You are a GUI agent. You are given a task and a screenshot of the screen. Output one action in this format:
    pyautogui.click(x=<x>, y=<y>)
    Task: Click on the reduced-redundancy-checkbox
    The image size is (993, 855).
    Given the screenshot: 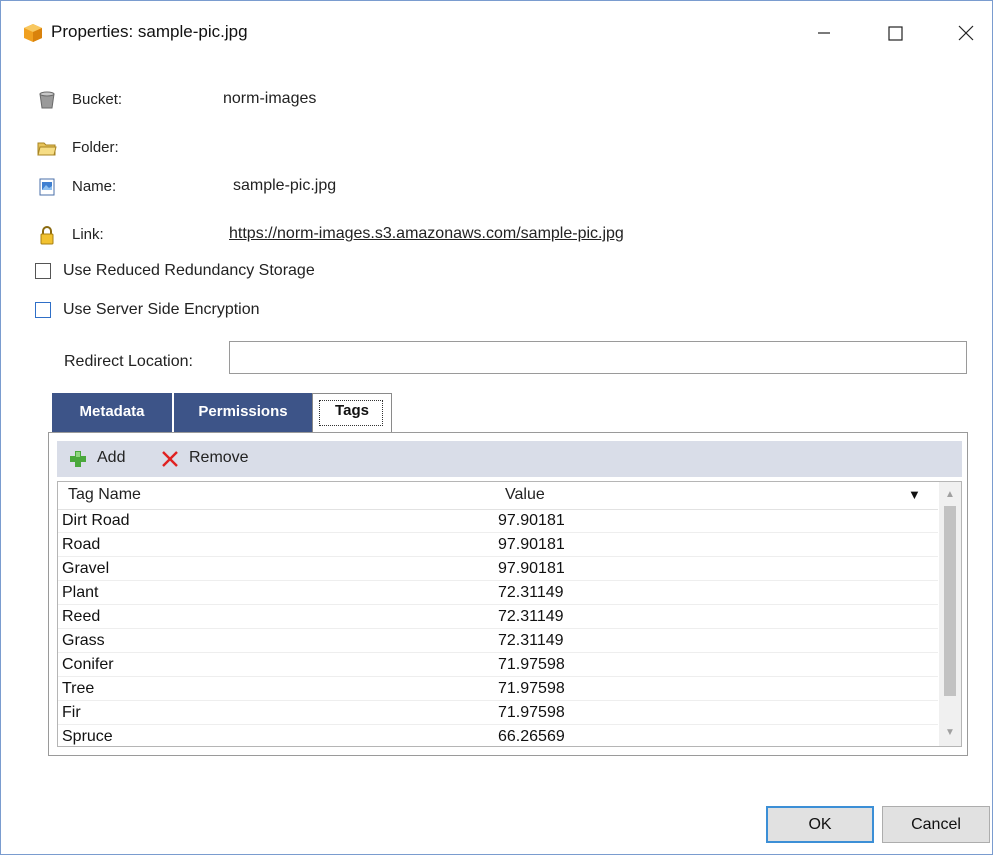 What is the action you would take?
    pyautogui.click(x=43, y=271)
    